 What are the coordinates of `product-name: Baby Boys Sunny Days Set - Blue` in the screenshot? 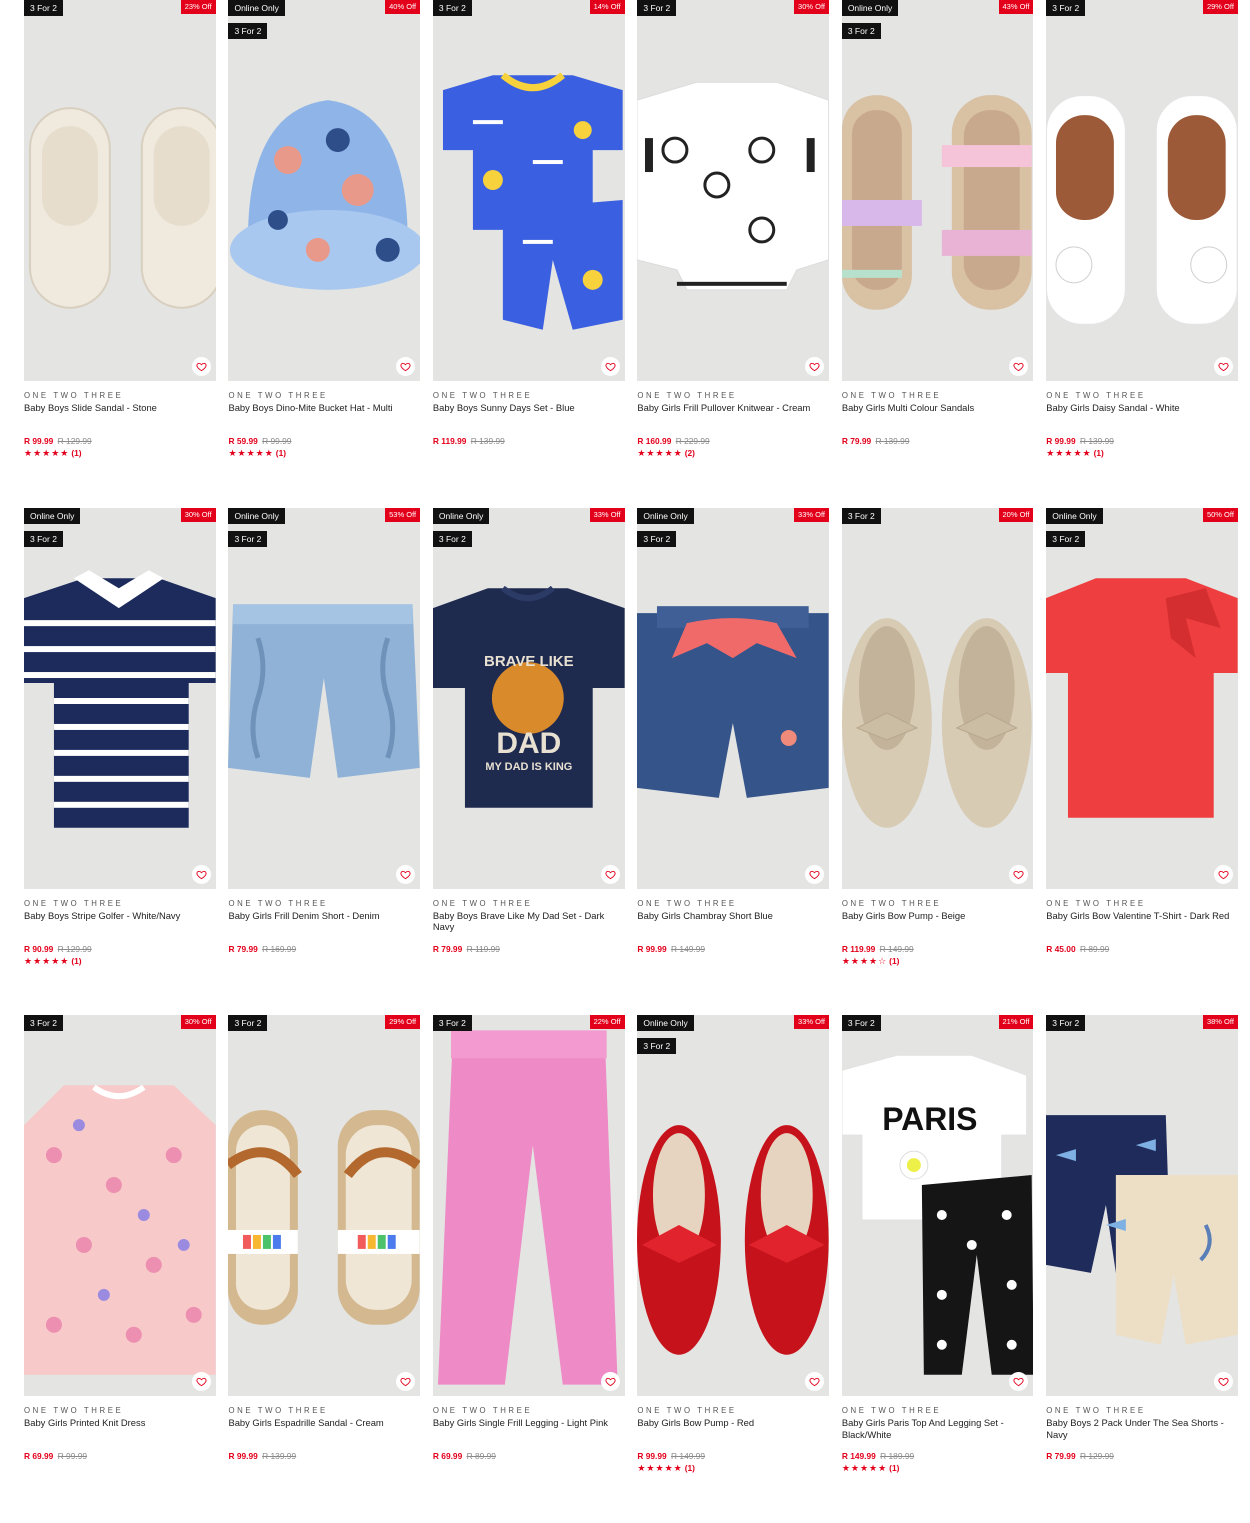 It's located at (529, 413).